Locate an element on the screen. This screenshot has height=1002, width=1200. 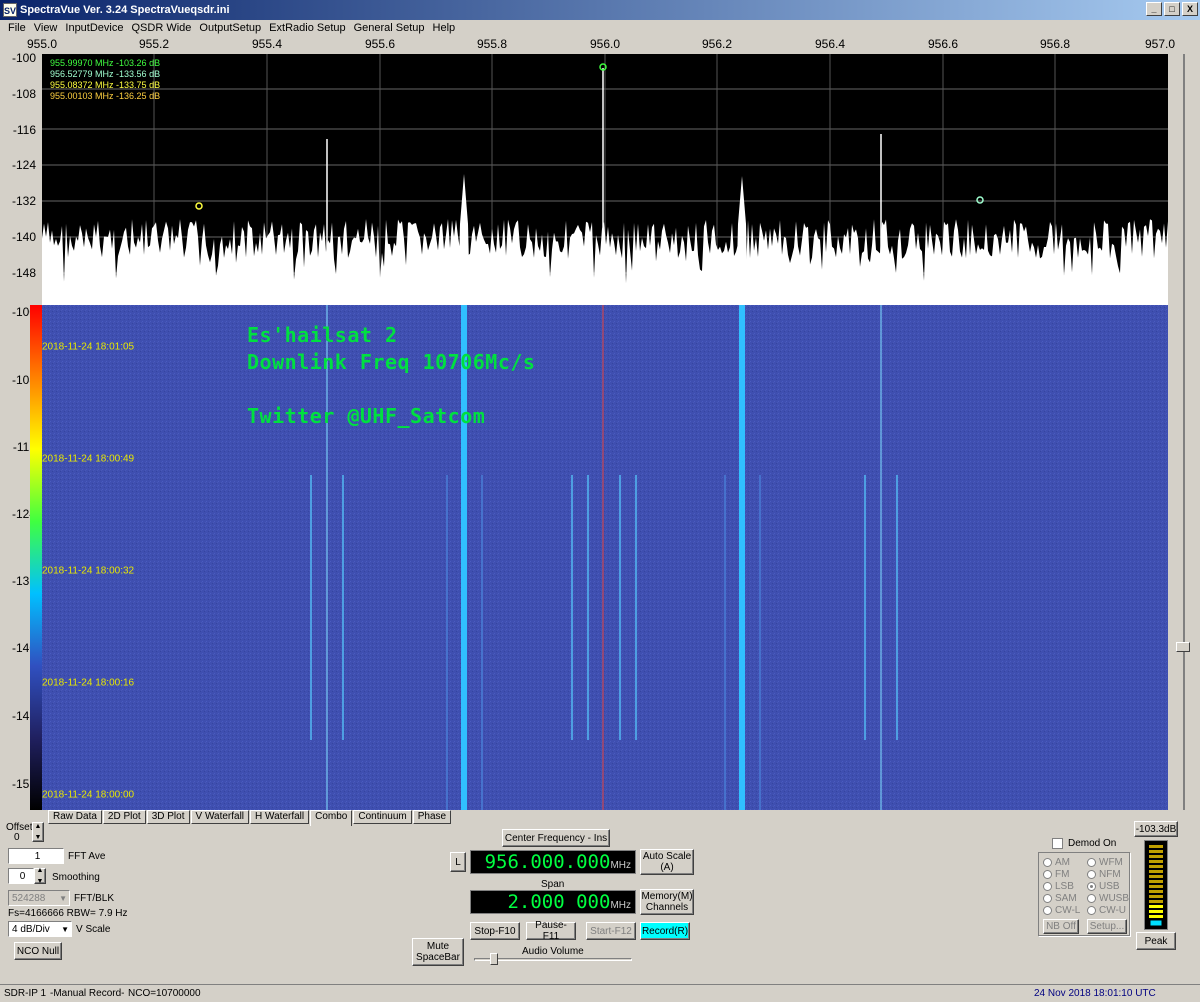
tab-continuum: Continuum is located at coordinates (382, 817).